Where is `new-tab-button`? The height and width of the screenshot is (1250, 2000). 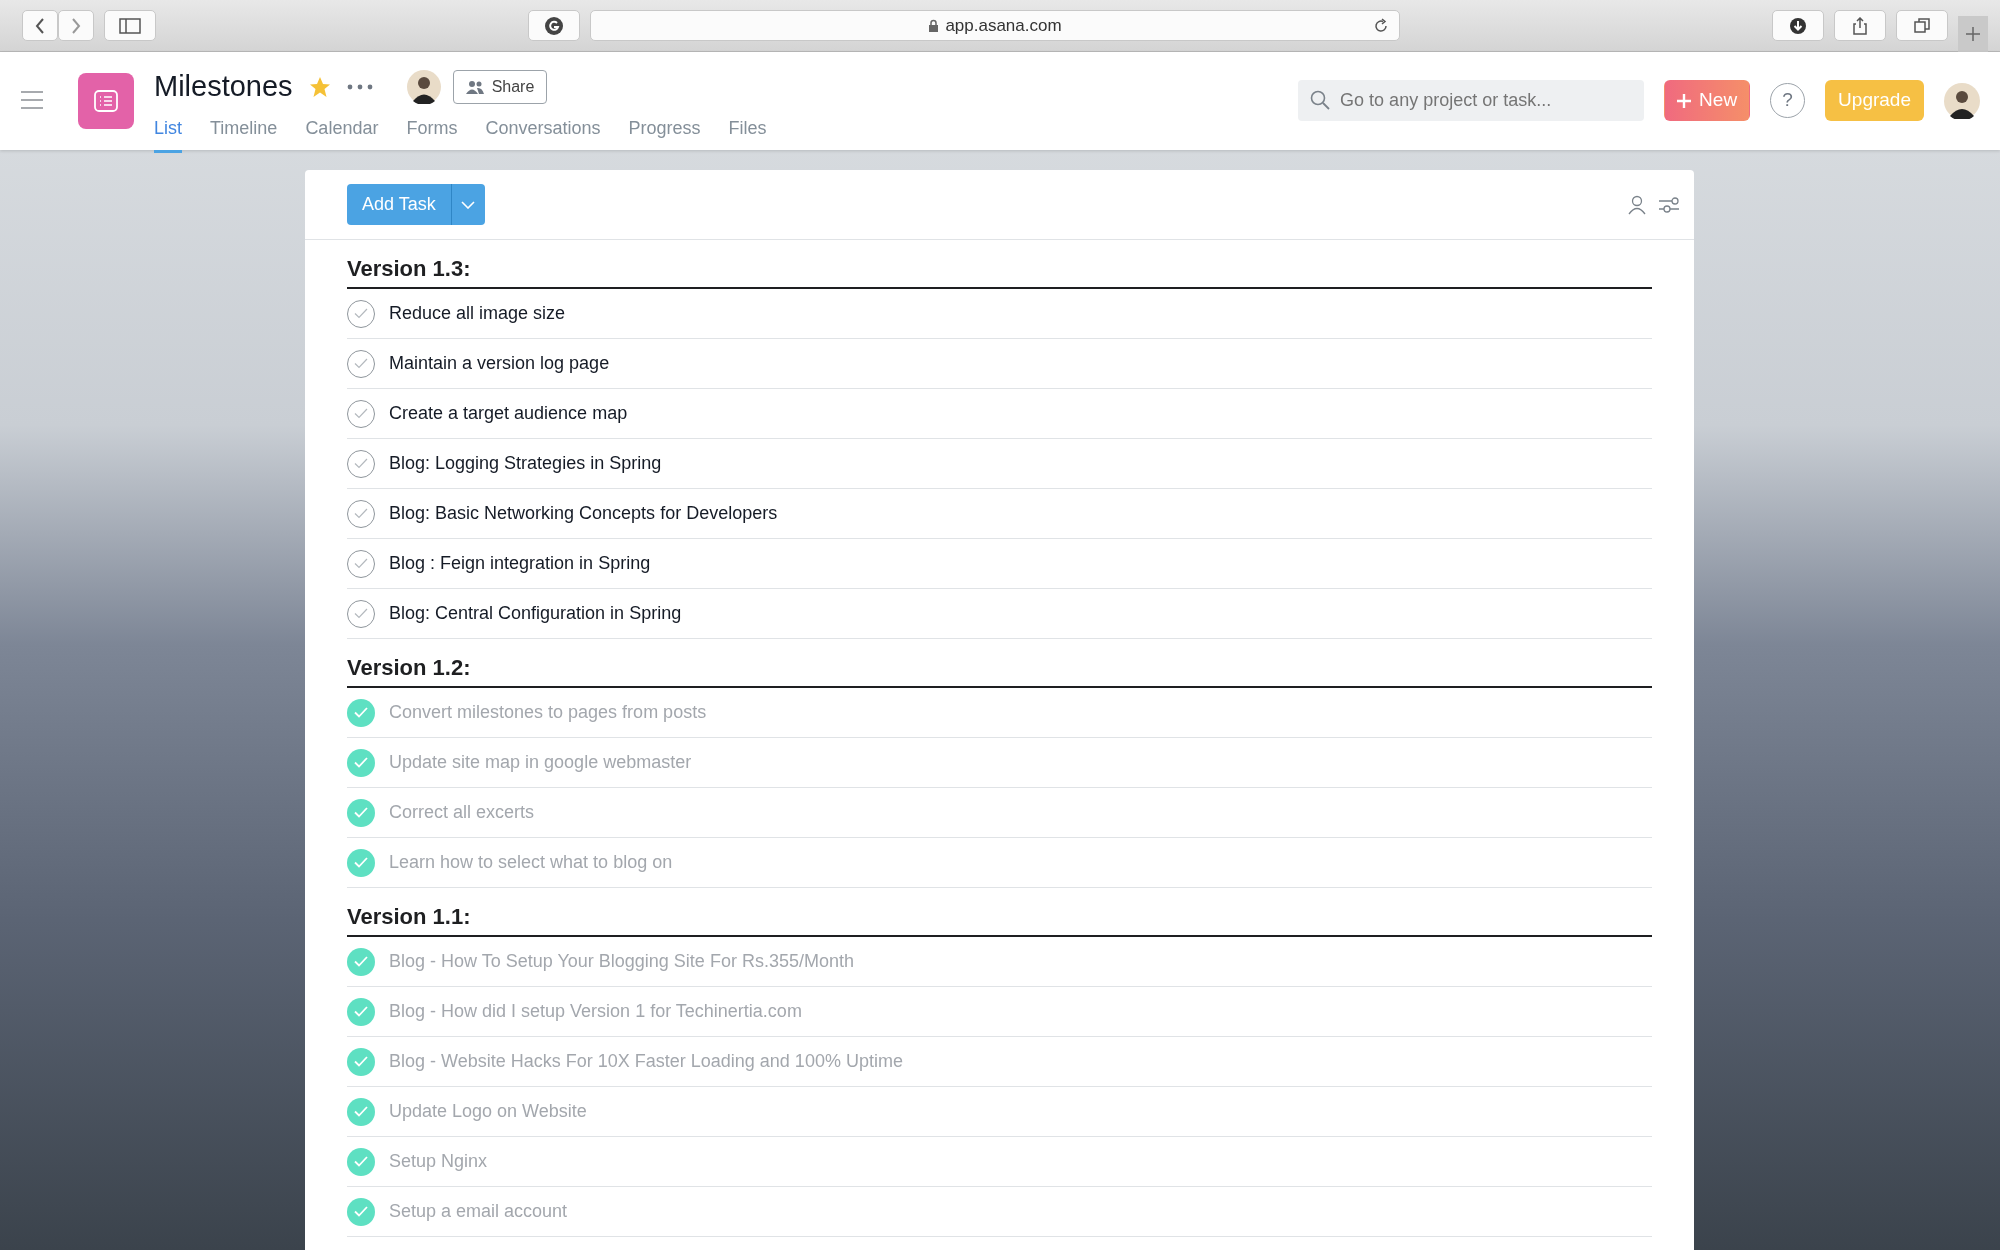
new-tab-button is located at coordinates (1973, 33).